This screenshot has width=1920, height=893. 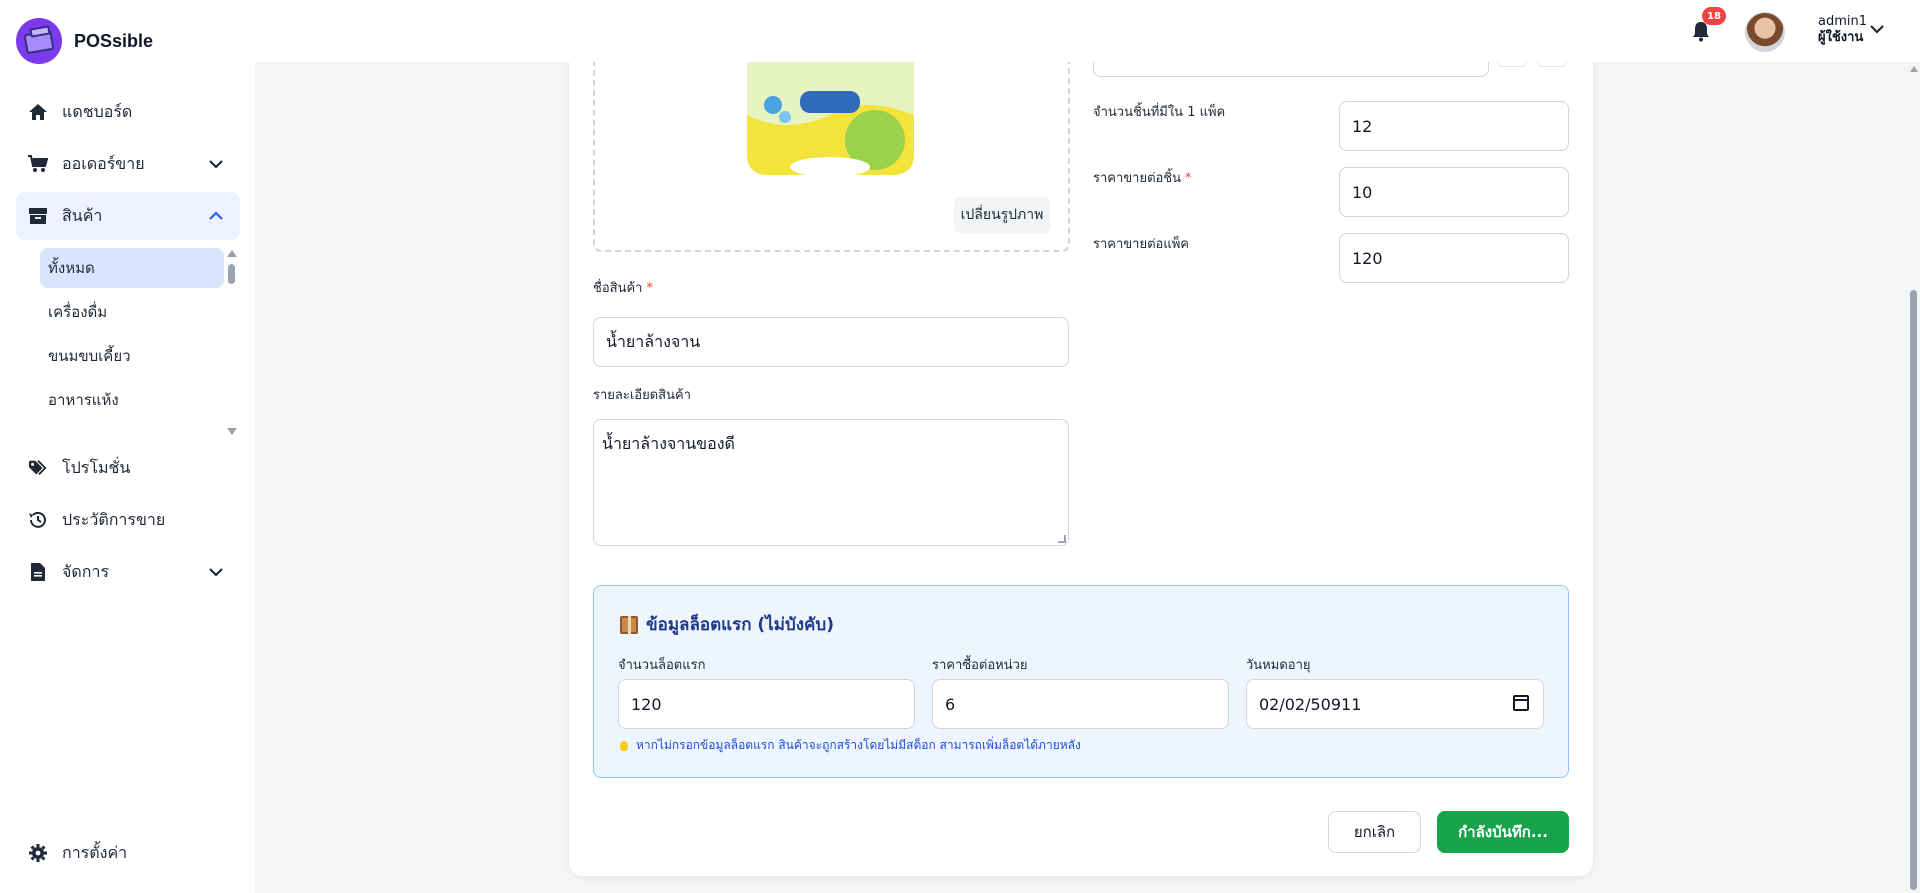 I want to click on lot-expiry-label: วันหมดอายุ, so click(x=1278, y=665).